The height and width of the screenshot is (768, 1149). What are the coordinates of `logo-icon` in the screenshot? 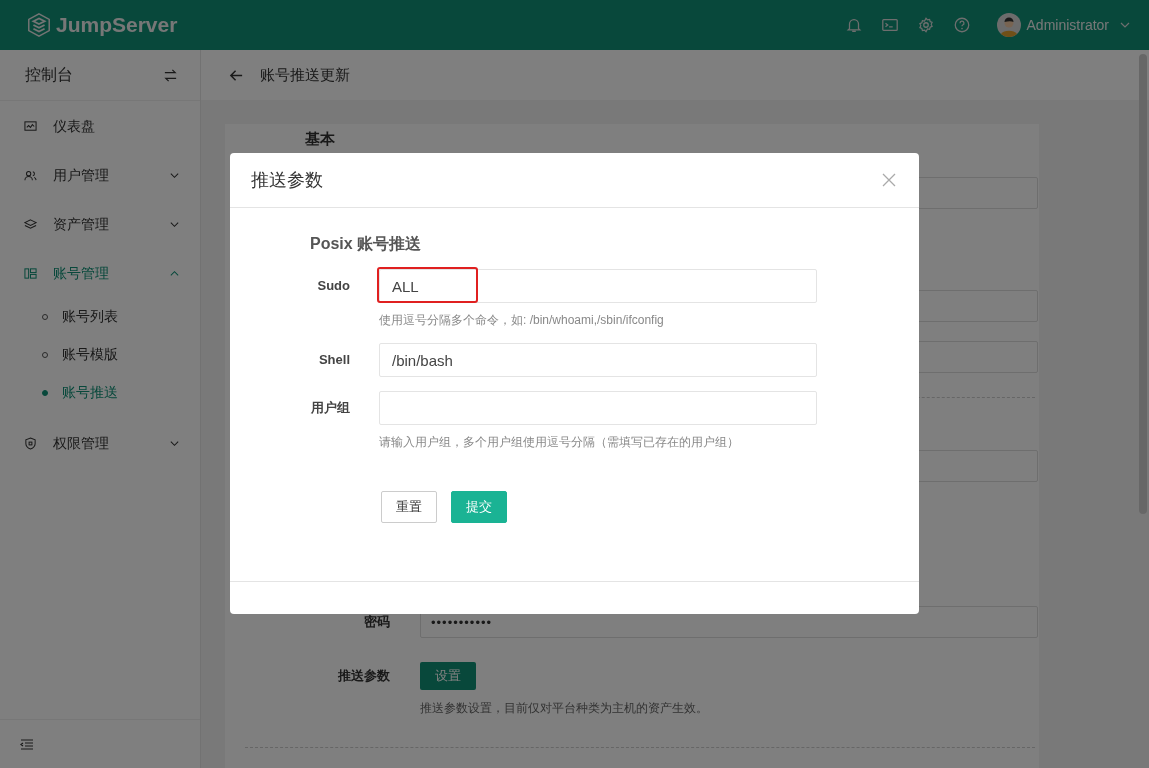 It's located at (39, 25).